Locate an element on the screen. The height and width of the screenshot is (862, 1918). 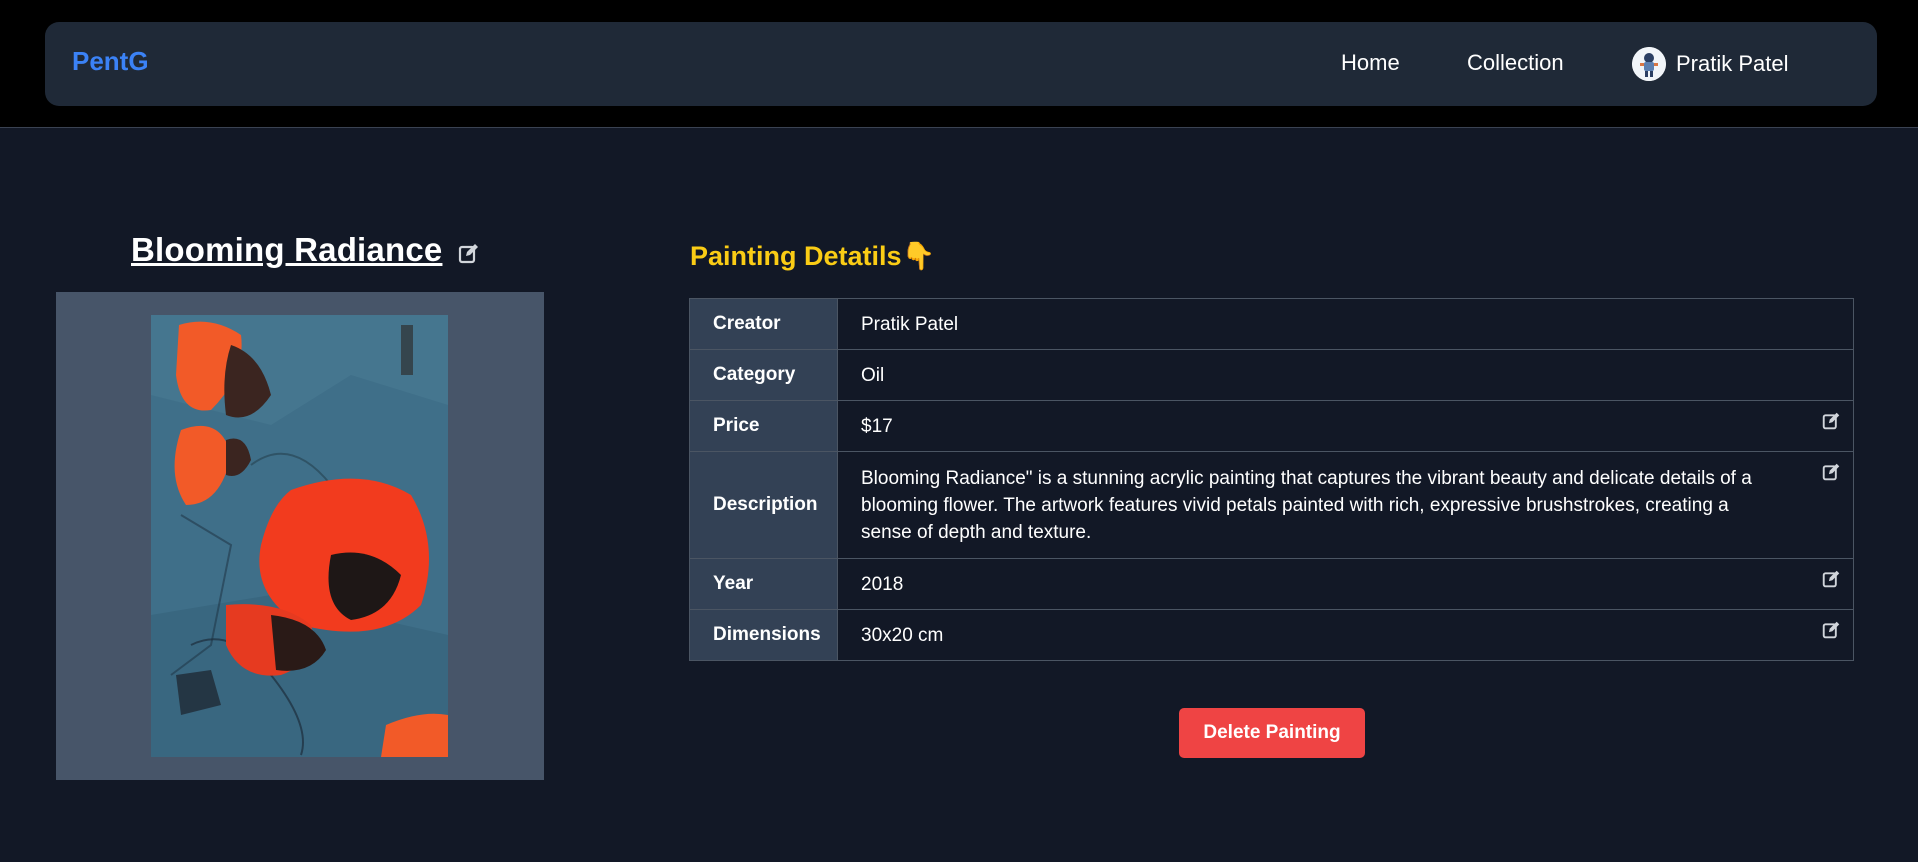
details-row-category: Category Oil is located at coordinates (1271, 375).